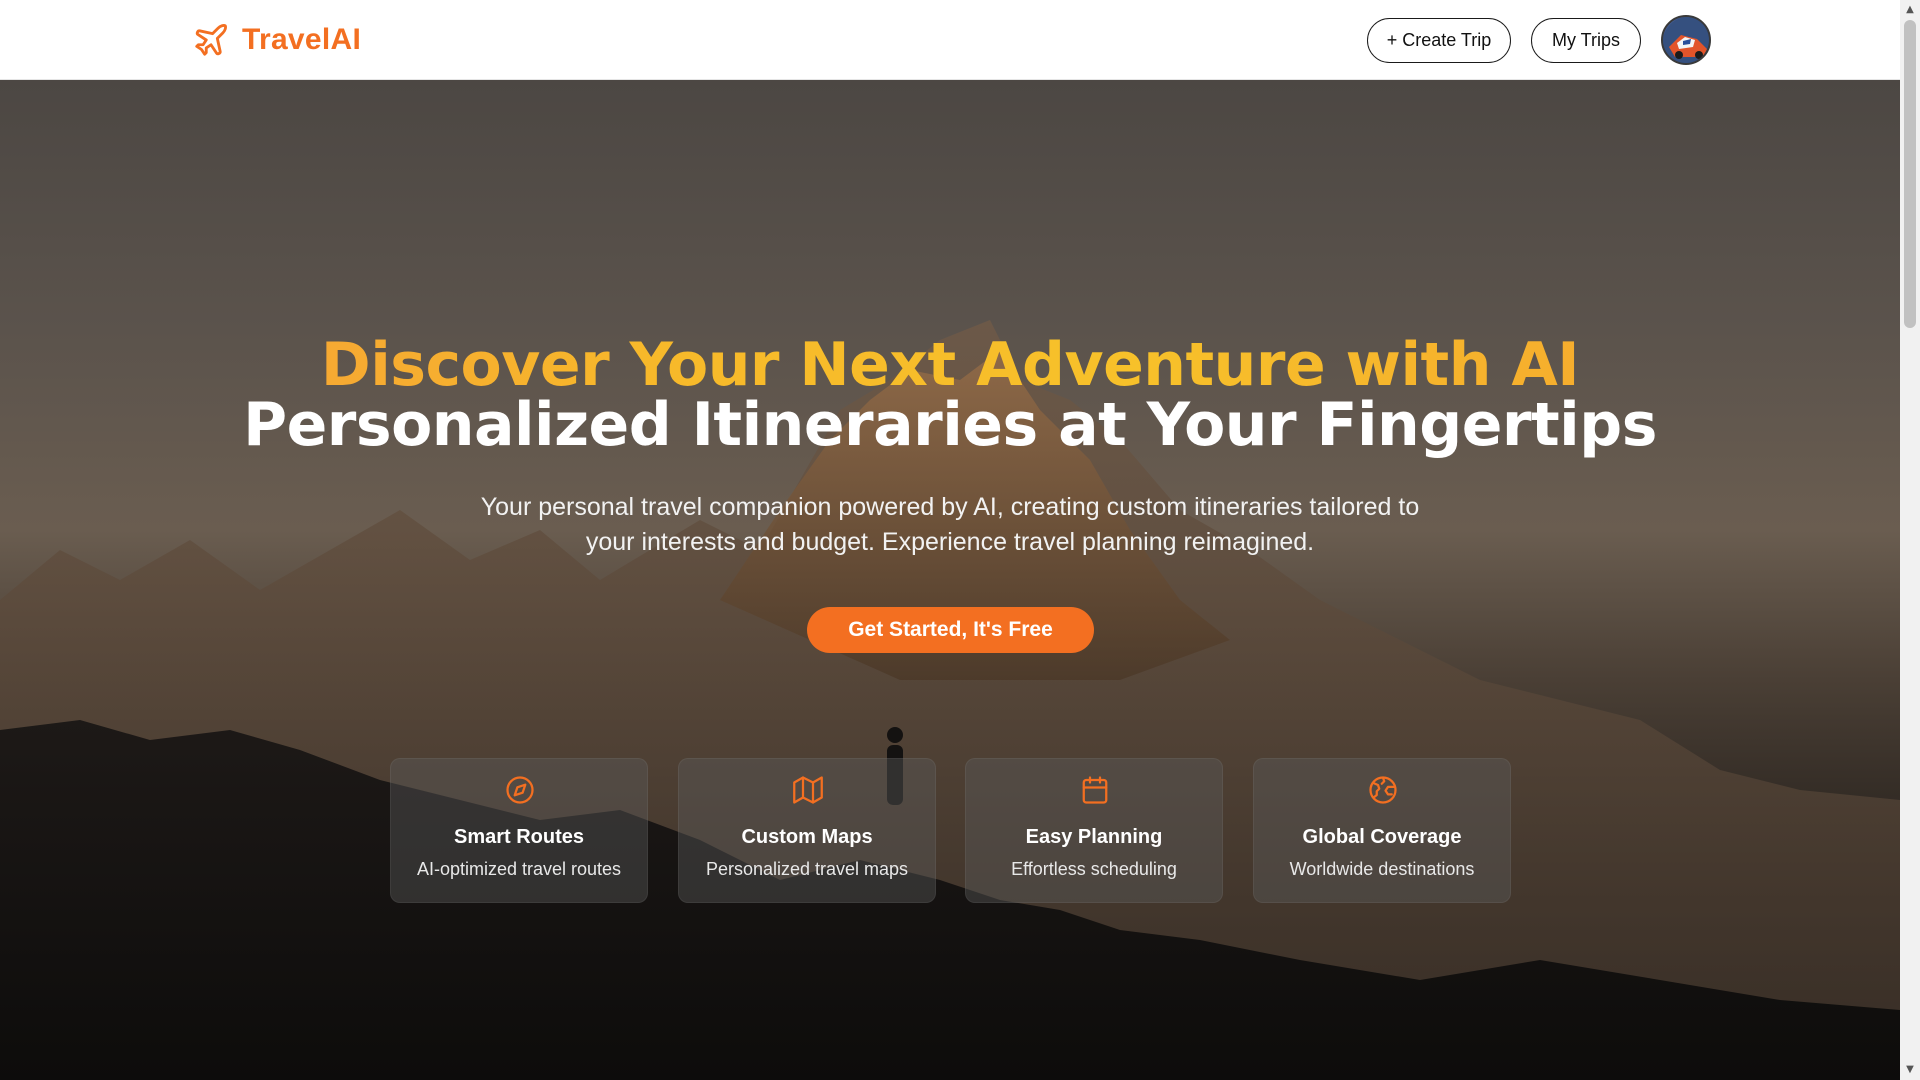 The width and height of the screenshot is (1920, 1080). I want to click on feature-description: Personalized travel maps, so click(807, 869).